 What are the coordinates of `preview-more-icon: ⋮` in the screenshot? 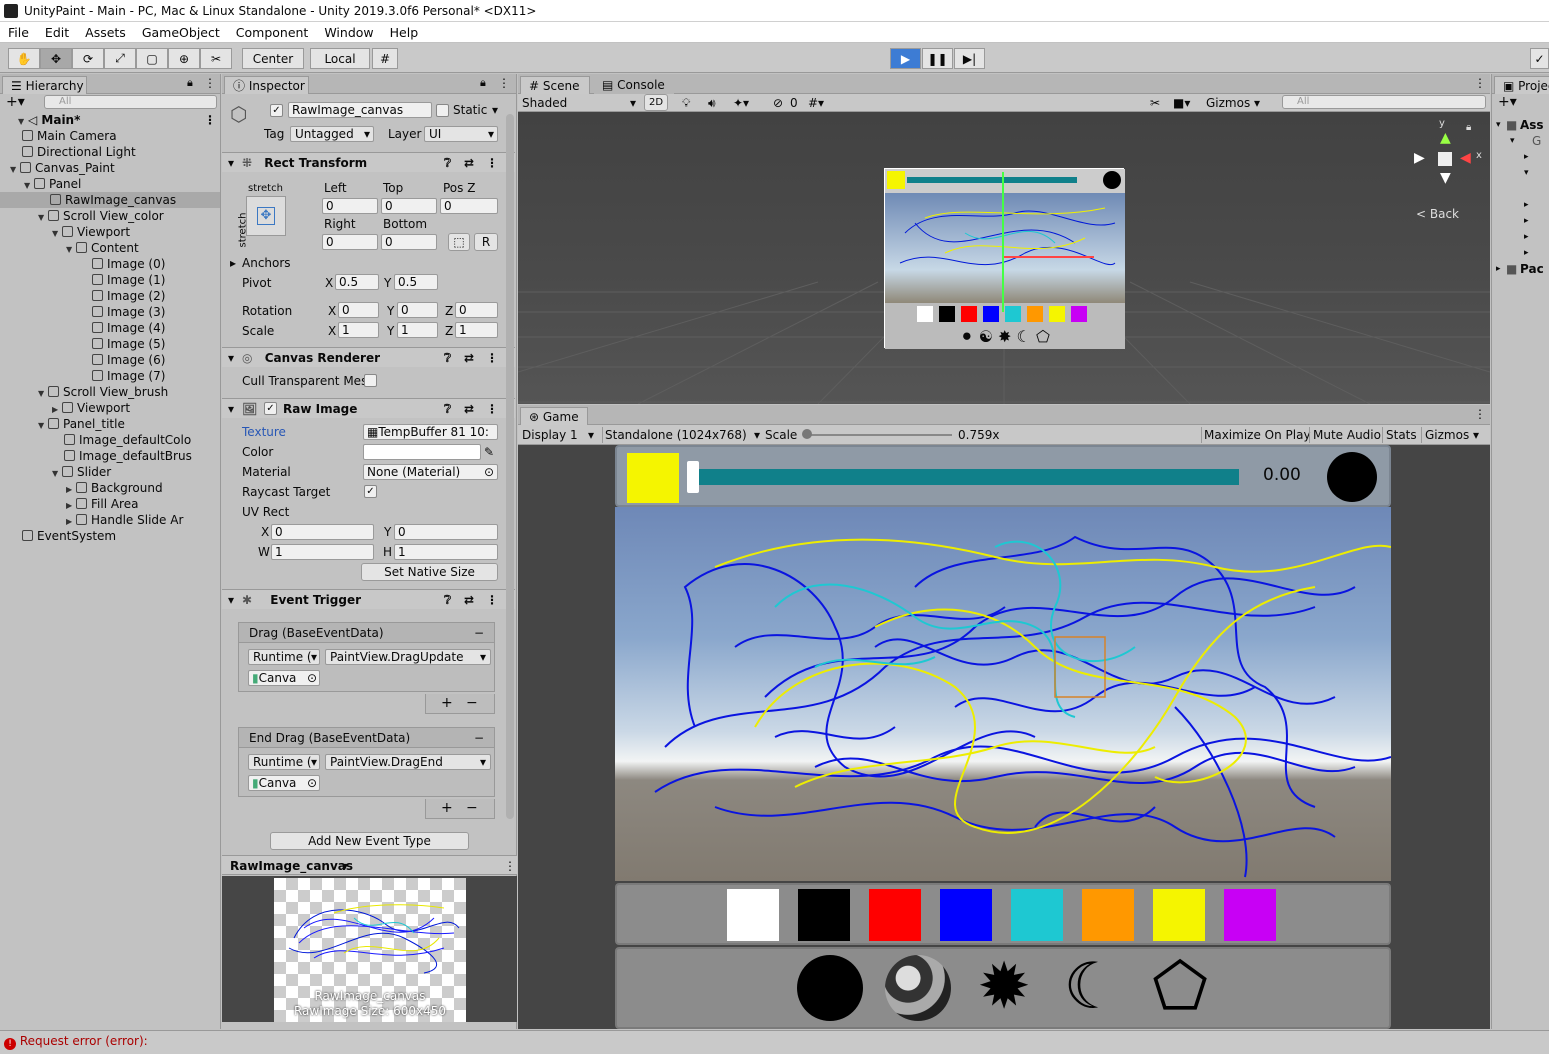 It's located at (510, 866).